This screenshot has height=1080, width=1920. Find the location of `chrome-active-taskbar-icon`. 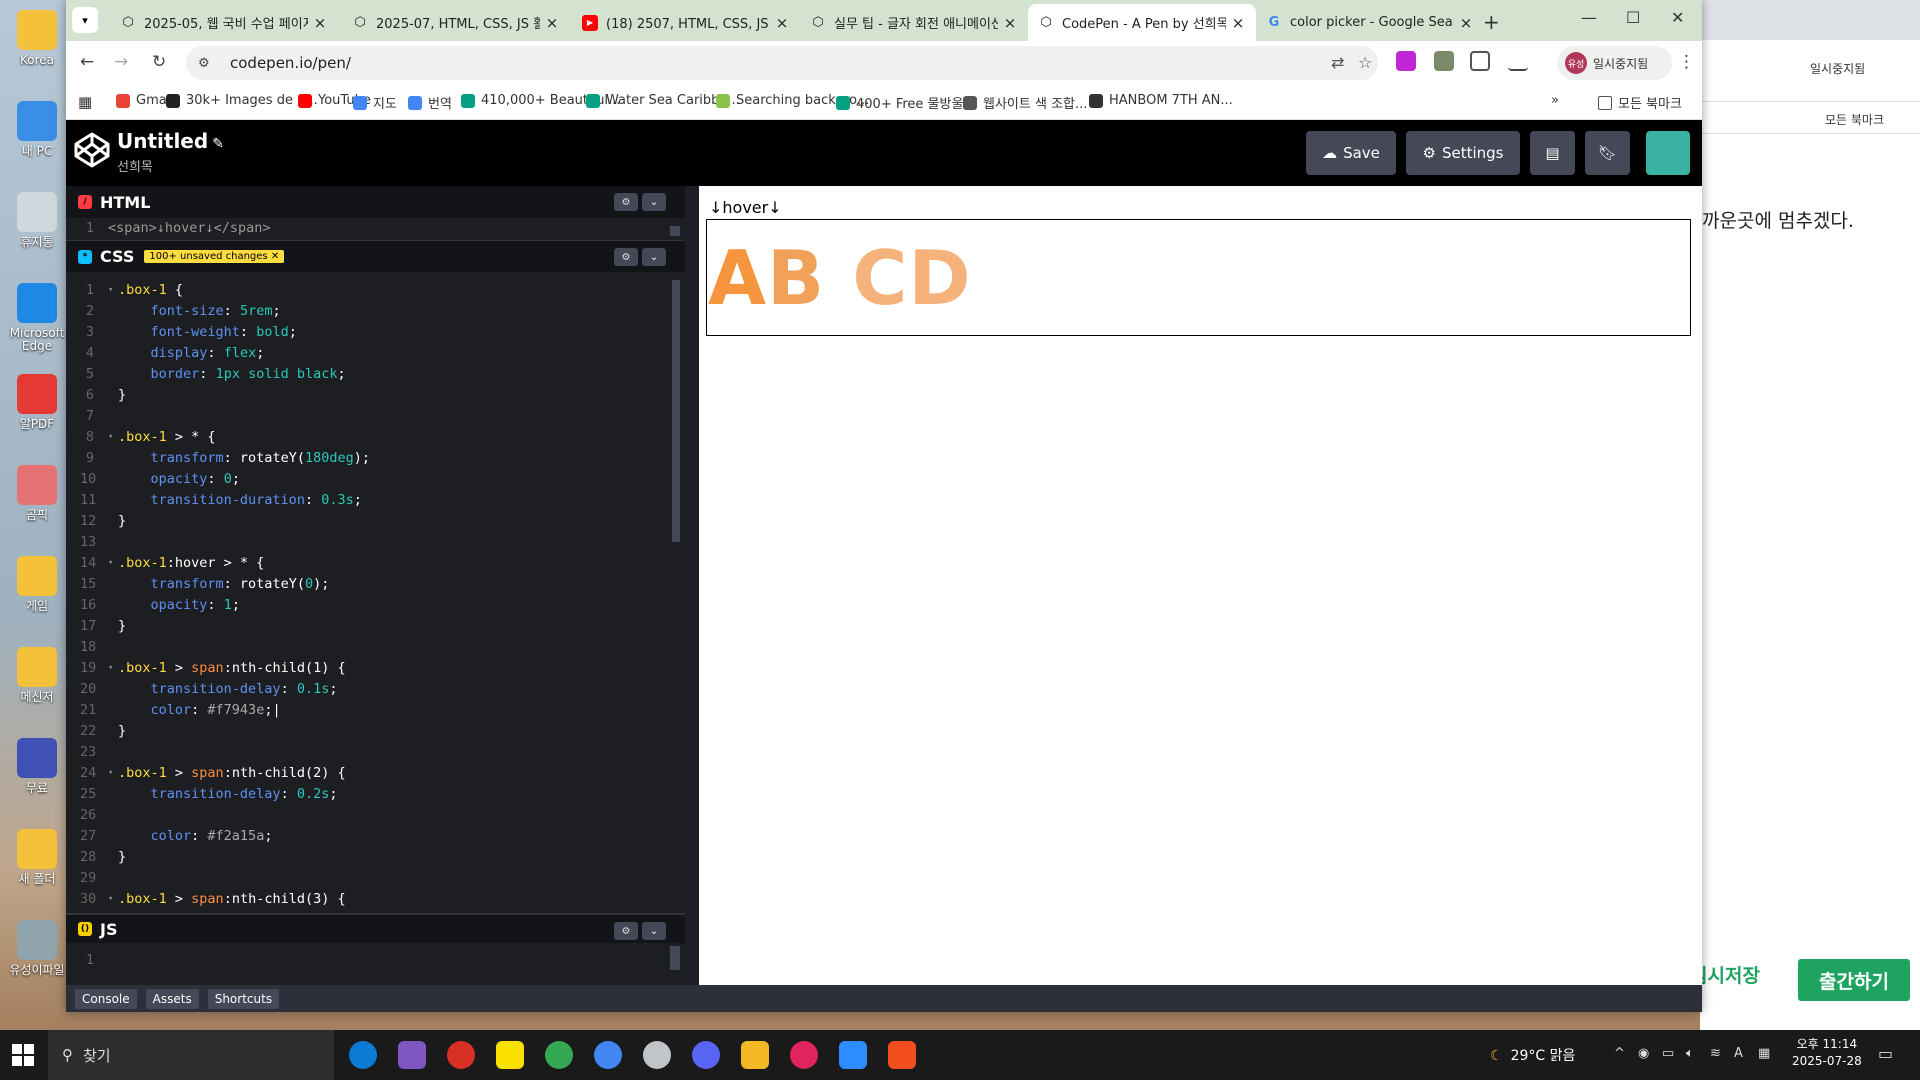

chrome-active-taskbar-icon is located at coordinates (804, 1055).